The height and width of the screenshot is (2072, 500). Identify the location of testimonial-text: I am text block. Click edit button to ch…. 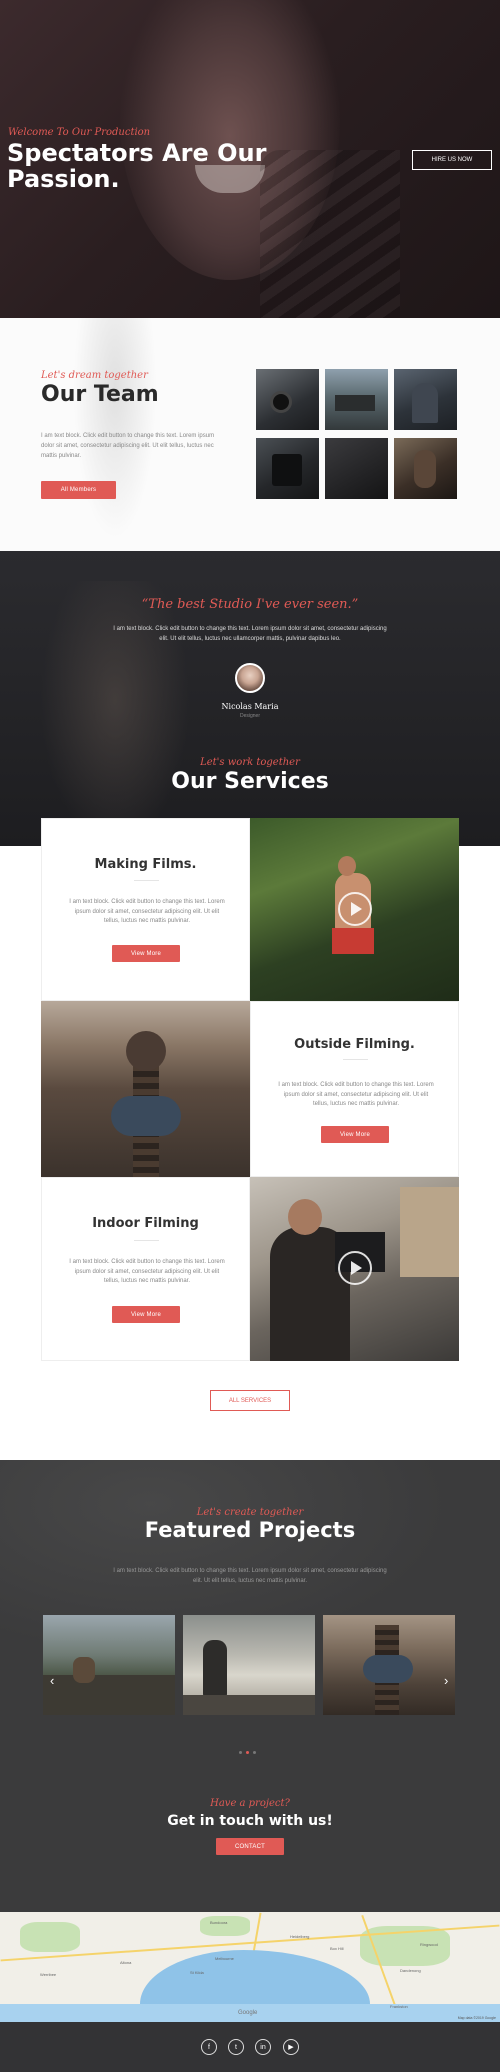
(250, 634).